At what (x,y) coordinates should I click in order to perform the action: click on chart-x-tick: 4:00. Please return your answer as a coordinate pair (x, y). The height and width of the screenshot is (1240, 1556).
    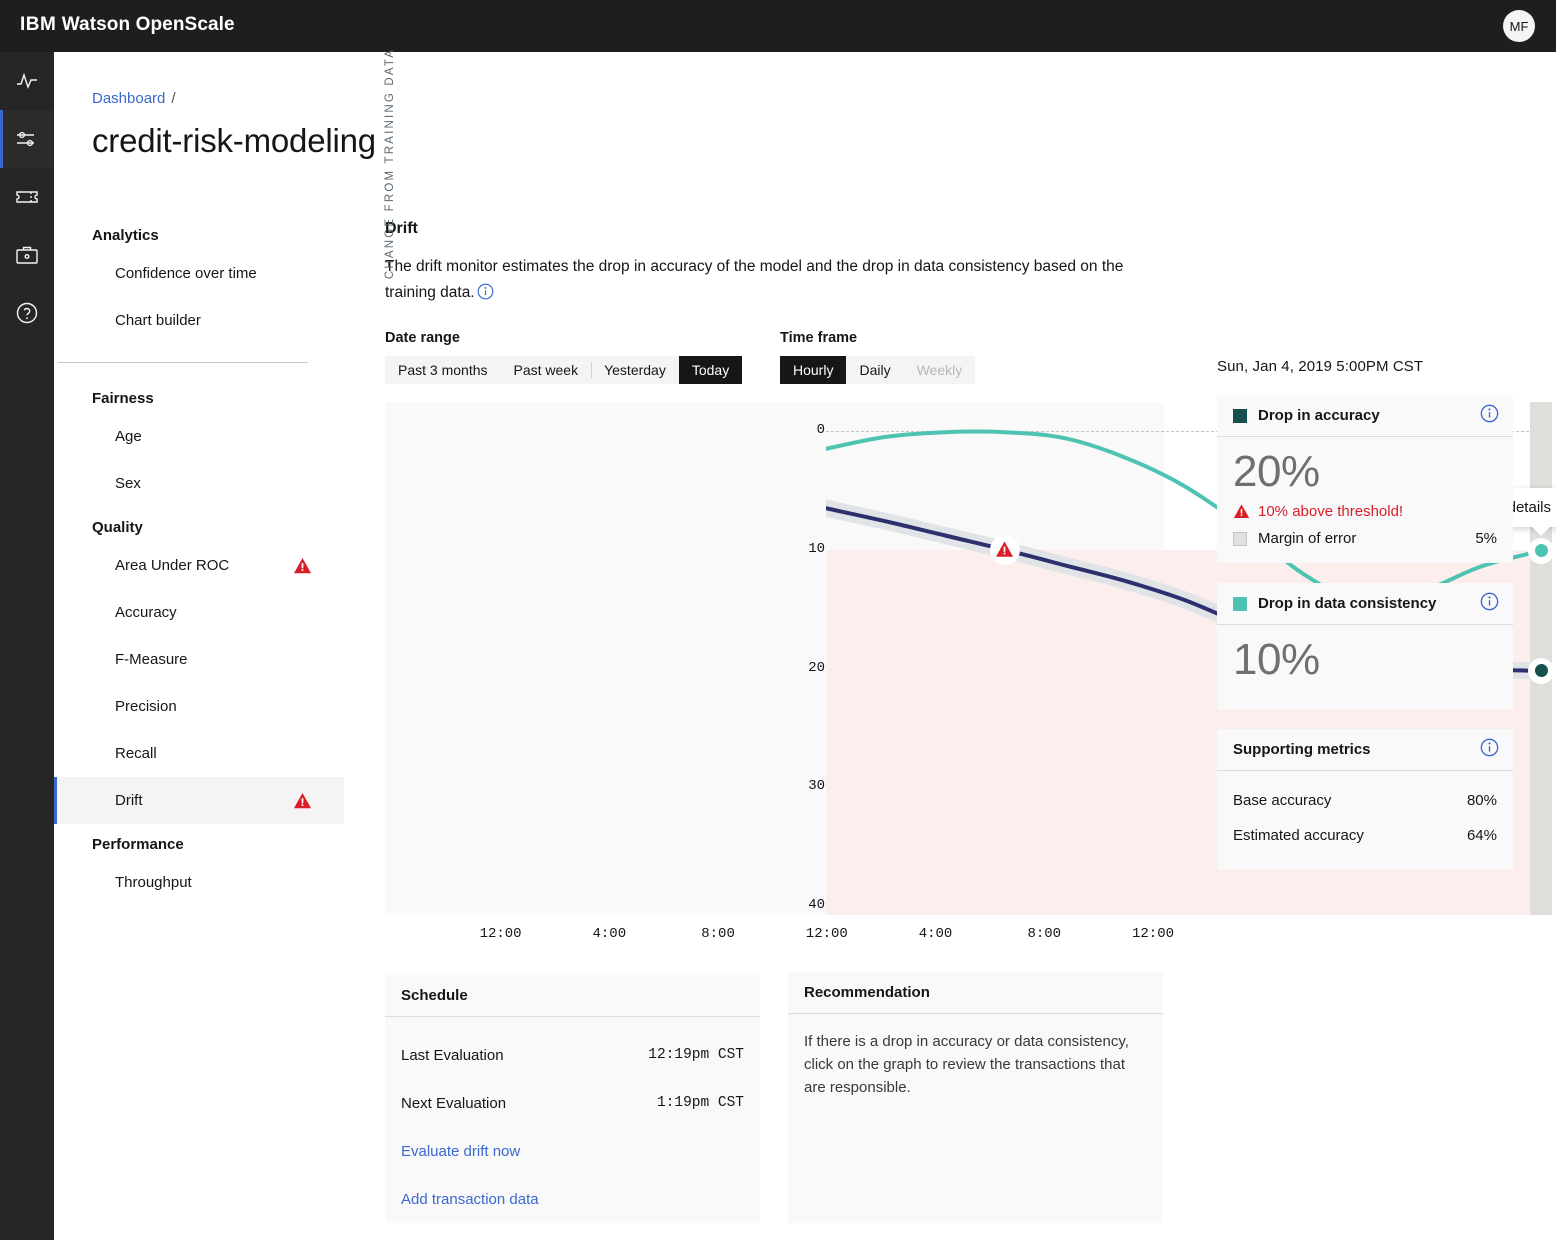
    Looking at the image, I should click on (609, 934).